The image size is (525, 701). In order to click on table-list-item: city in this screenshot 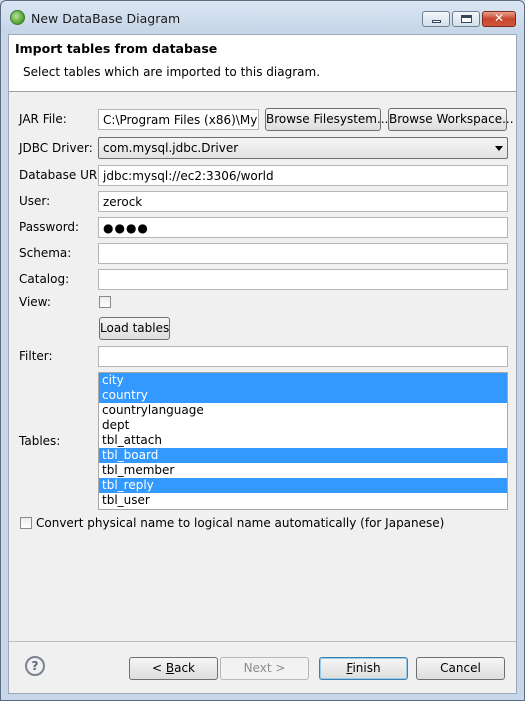, I will do `click(303, 380)`.